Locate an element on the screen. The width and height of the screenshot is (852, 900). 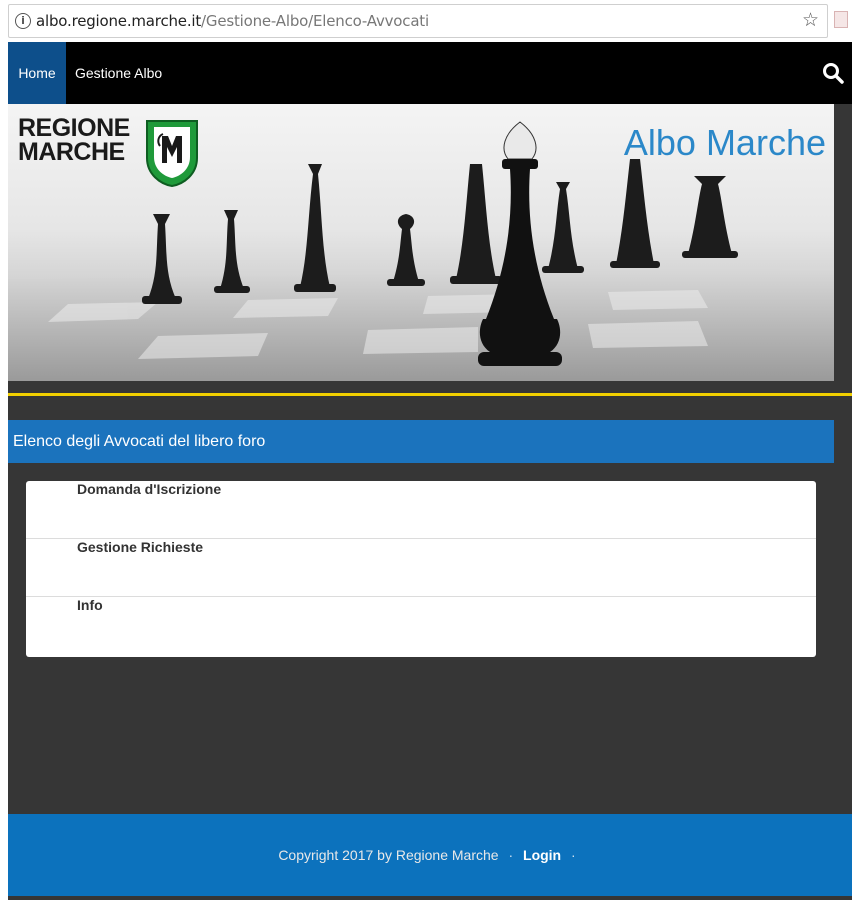
menu-item-gestione-richieste: Gestione Richieste is located at coordinates (421, 568).